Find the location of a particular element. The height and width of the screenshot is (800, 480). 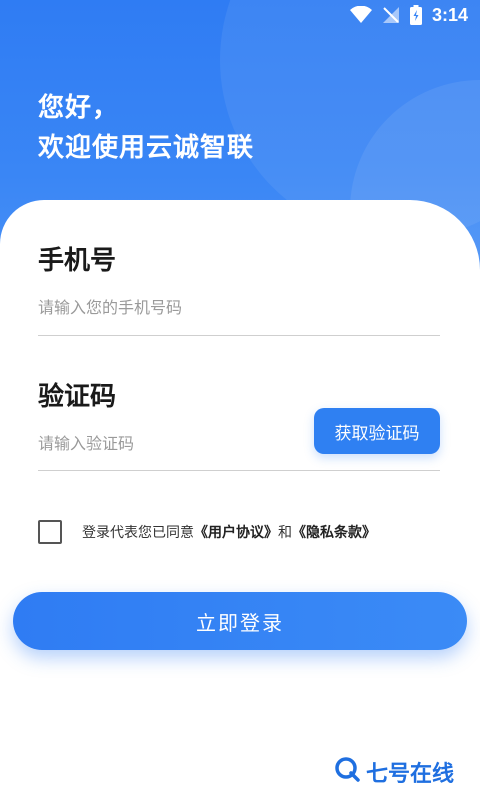

no-signal-icon is located at coordinates (391, 15).